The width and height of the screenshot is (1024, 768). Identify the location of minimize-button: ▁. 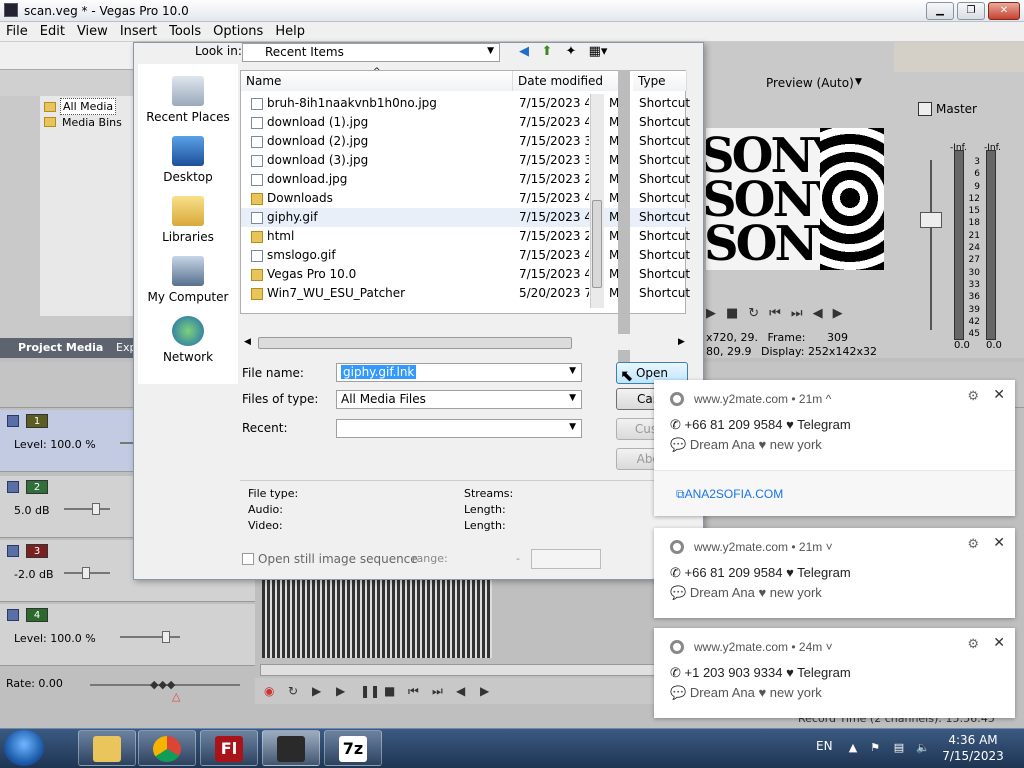
(940, 11).